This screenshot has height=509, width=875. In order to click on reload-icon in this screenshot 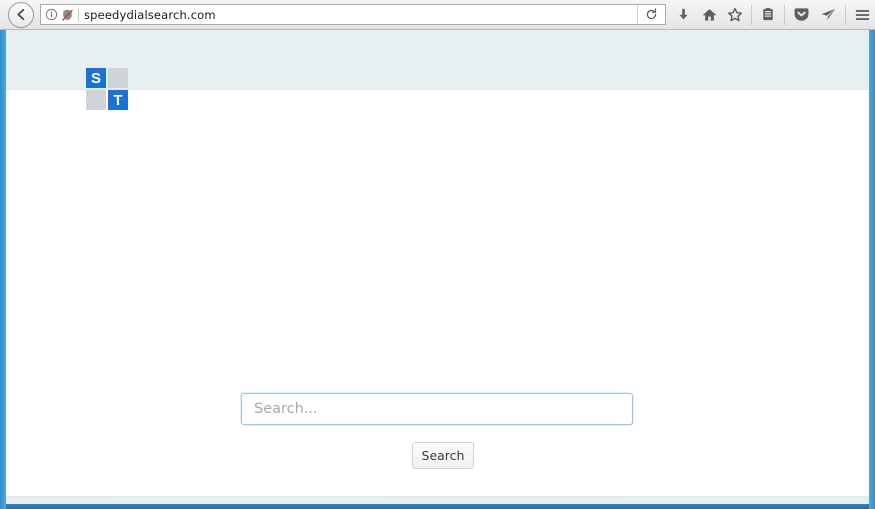, I will do `click(651, 14)`.